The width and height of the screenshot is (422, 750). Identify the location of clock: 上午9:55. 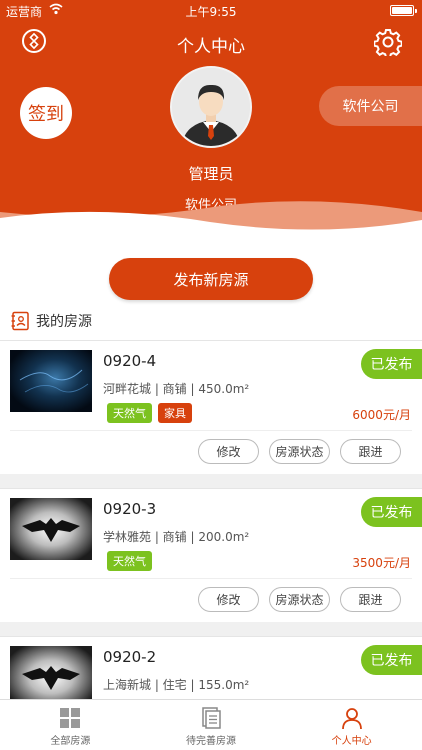
(211, 12).